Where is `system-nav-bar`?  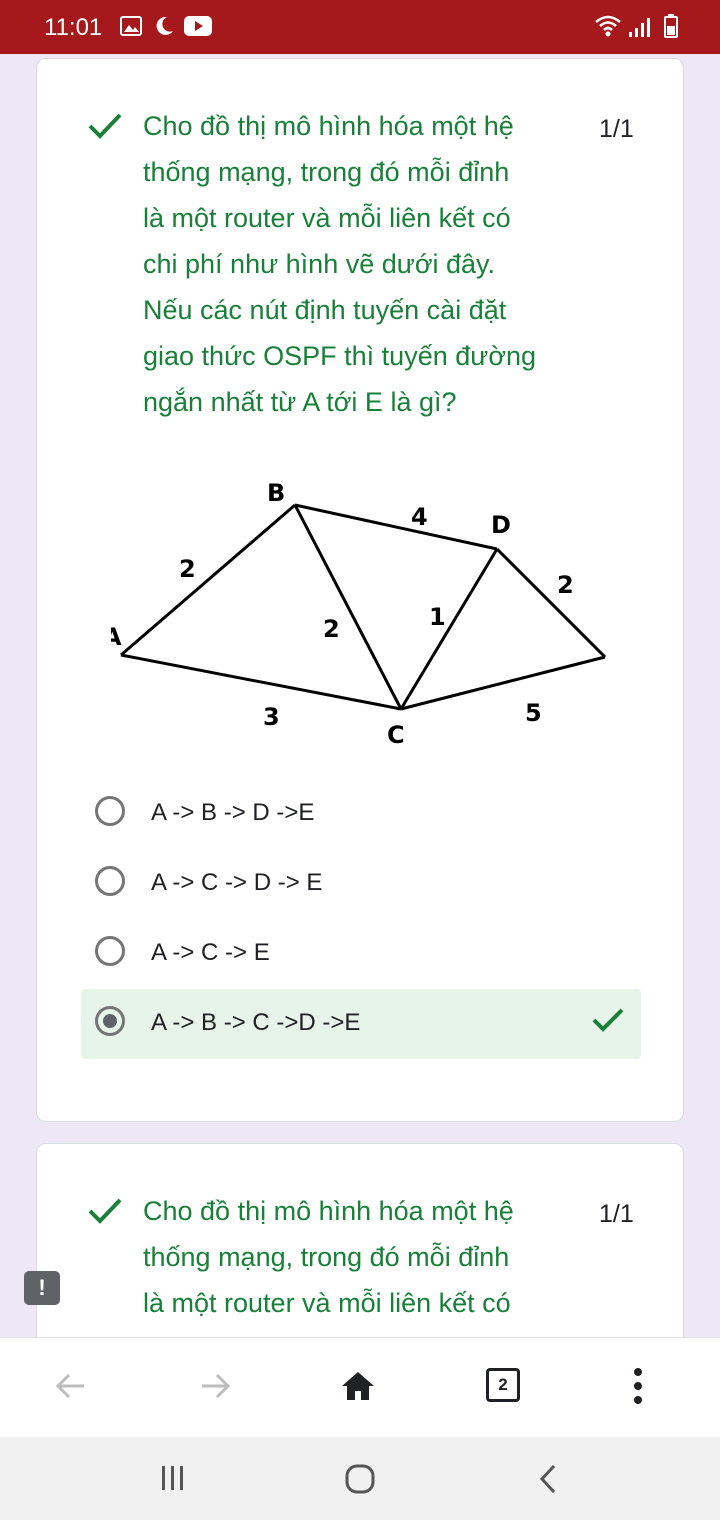 system-nav-bar is located at coordinates (360, 1478).